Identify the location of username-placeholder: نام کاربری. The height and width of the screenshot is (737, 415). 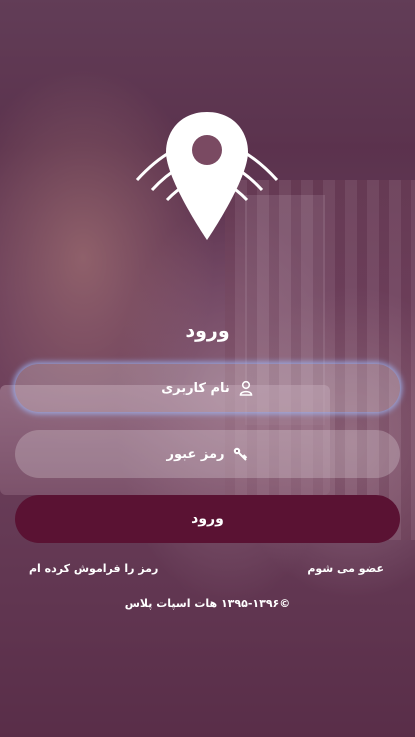
(195, 388).